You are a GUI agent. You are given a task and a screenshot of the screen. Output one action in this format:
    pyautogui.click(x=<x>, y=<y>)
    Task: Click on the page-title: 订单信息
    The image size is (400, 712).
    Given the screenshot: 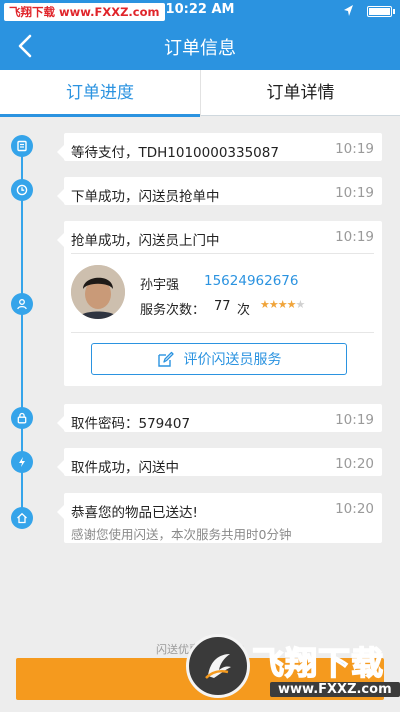 What is the action you would take?
    pyautogui.click(x=200, y=48)
    